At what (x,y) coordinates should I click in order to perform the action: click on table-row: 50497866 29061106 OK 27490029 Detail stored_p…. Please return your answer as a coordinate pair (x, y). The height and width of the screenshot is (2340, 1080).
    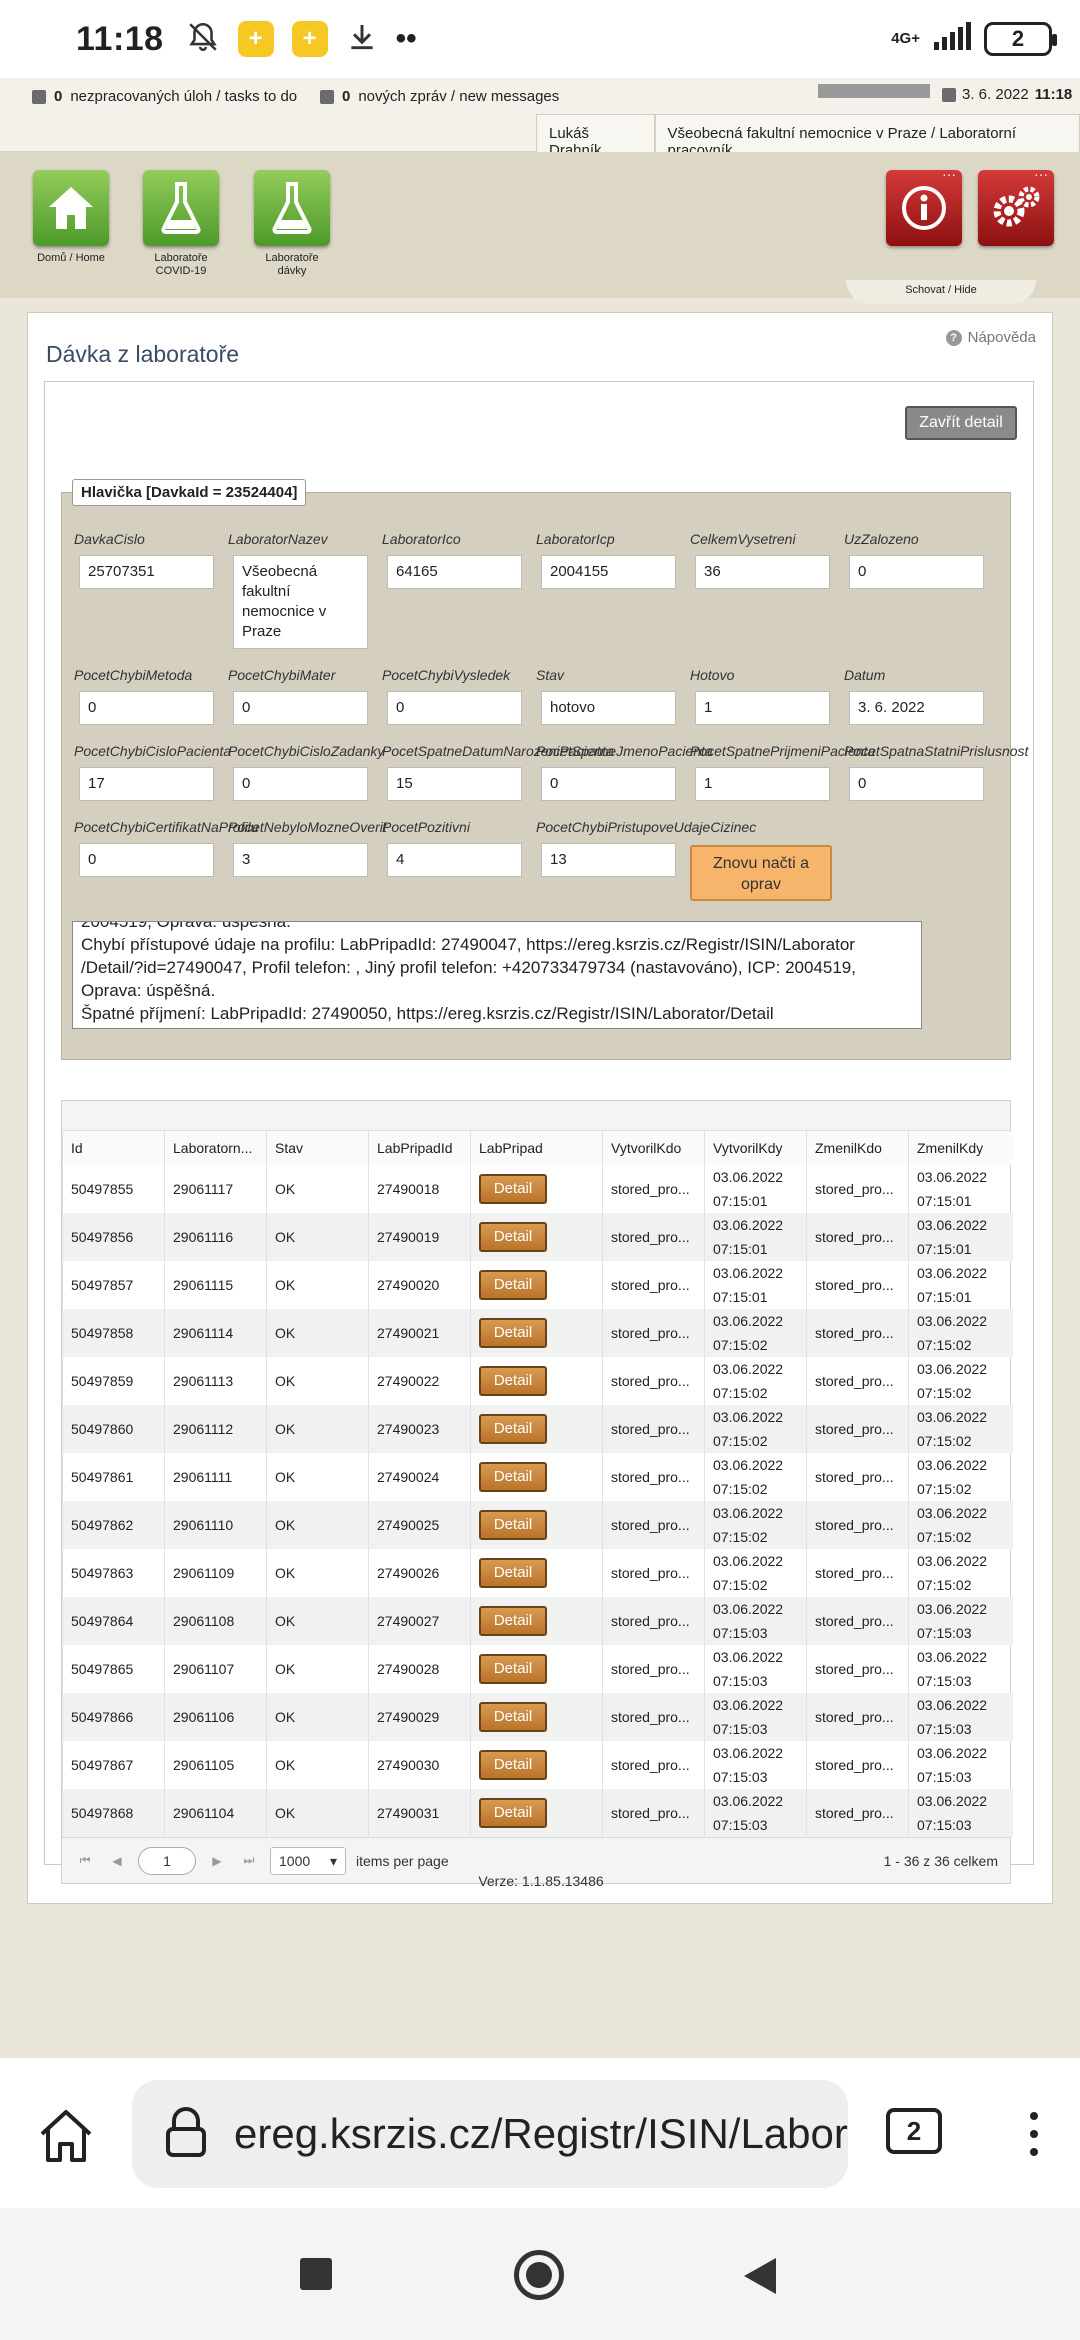
    Looking at the image, I should click on (537, 1717).